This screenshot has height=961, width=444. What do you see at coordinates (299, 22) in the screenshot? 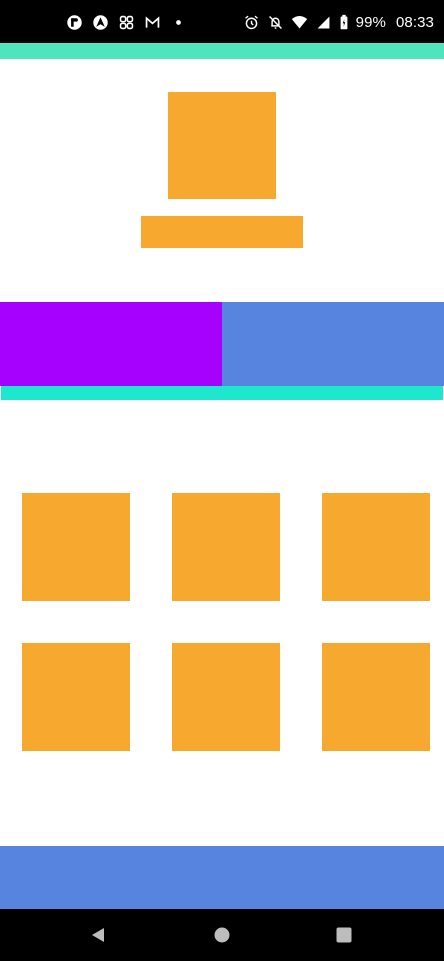
I see `wifi-icon` at bounding box center [299, 22].